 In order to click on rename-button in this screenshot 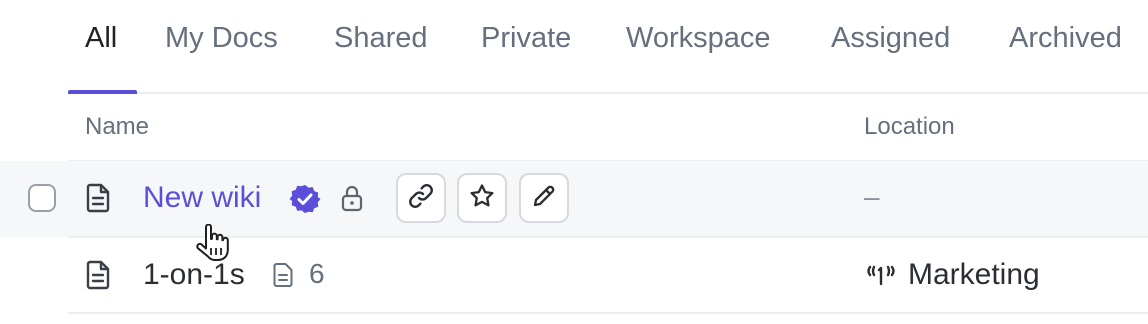, I will do `click(544, 198)`.